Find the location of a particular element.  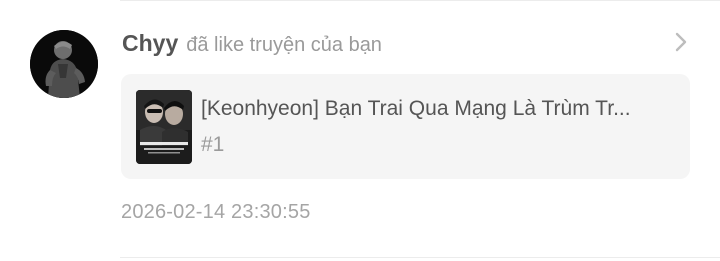

notification-timestamp: 2026-02-14 23:30:55 is located at coordinates (216, 212).